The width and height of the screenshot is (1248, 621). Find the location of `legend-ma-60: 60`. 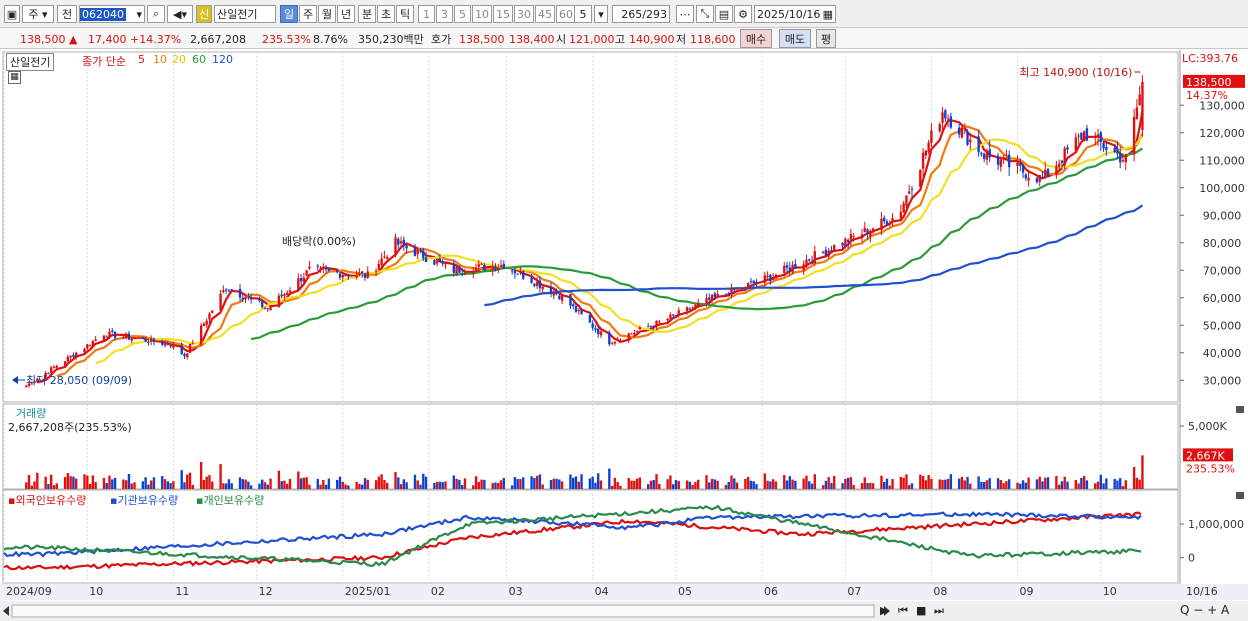

legend-ma-60: 60 is located at coordinates (199, 59).